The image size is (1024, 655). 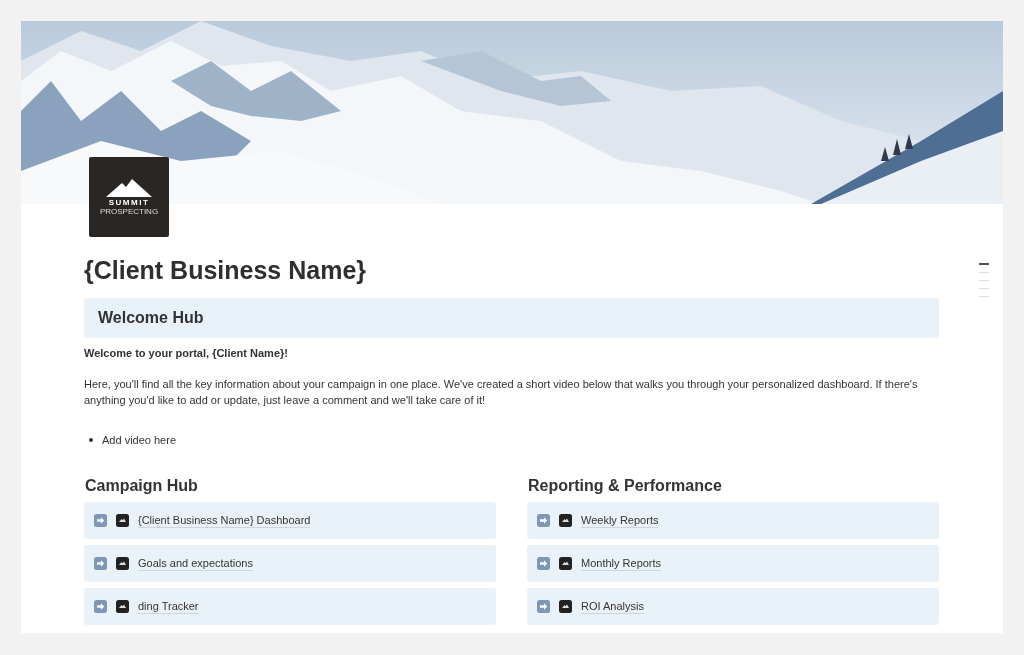 What do you see at coordinates (733, 520) in the screenshot?
I see `page-link: Weekly Reports` at bounding box center [733, 520].